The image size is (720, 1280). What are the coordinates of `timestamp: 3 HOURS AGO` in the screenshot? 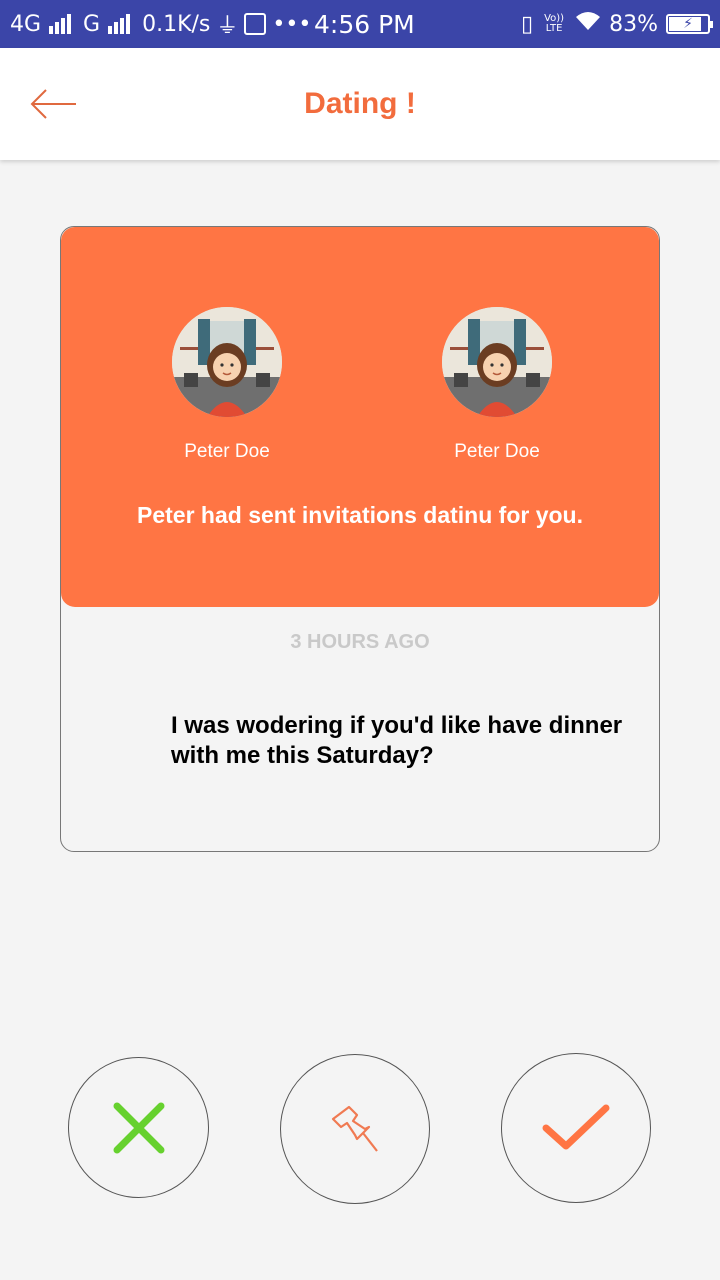 It's located at (360, 642).